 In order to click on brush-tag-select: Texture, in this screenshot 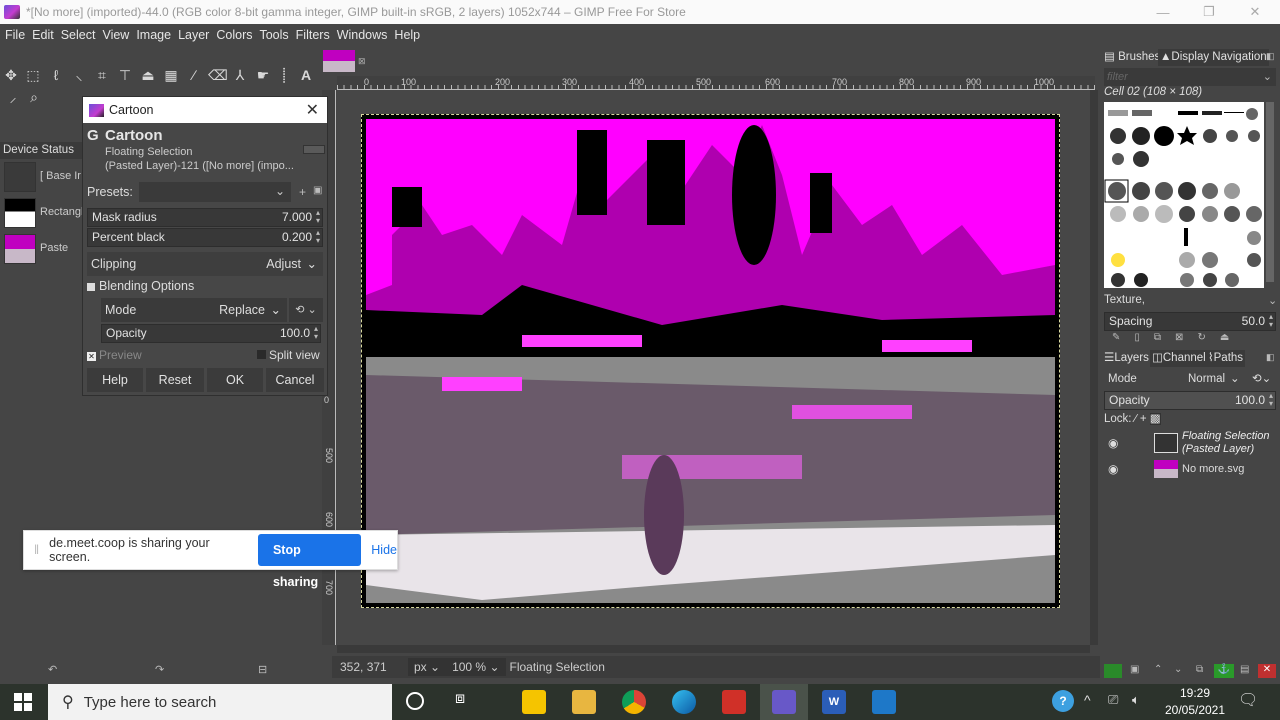, I will do `click(1124, 300)`.